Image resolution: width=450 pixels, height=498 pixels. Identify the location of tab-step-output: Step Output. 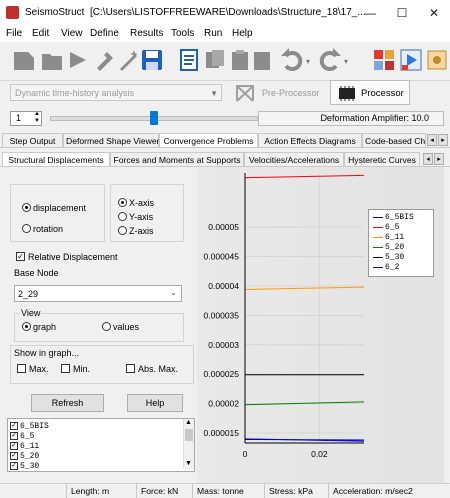
(32, 140).